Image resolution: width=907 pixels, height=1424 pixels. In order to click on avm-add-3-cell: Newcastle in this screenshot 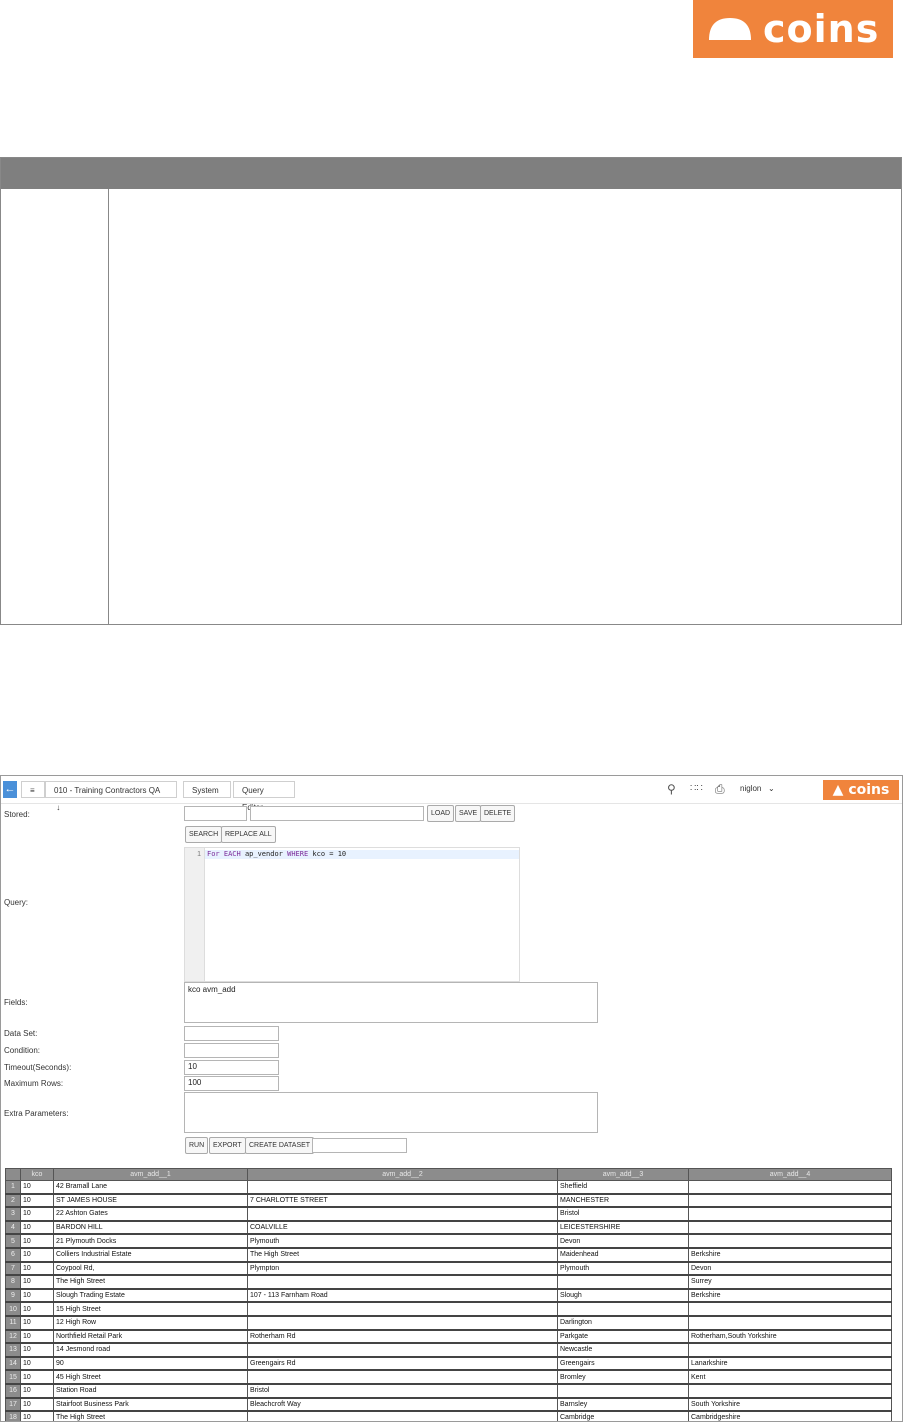, I will do `click(623, 1350)`.